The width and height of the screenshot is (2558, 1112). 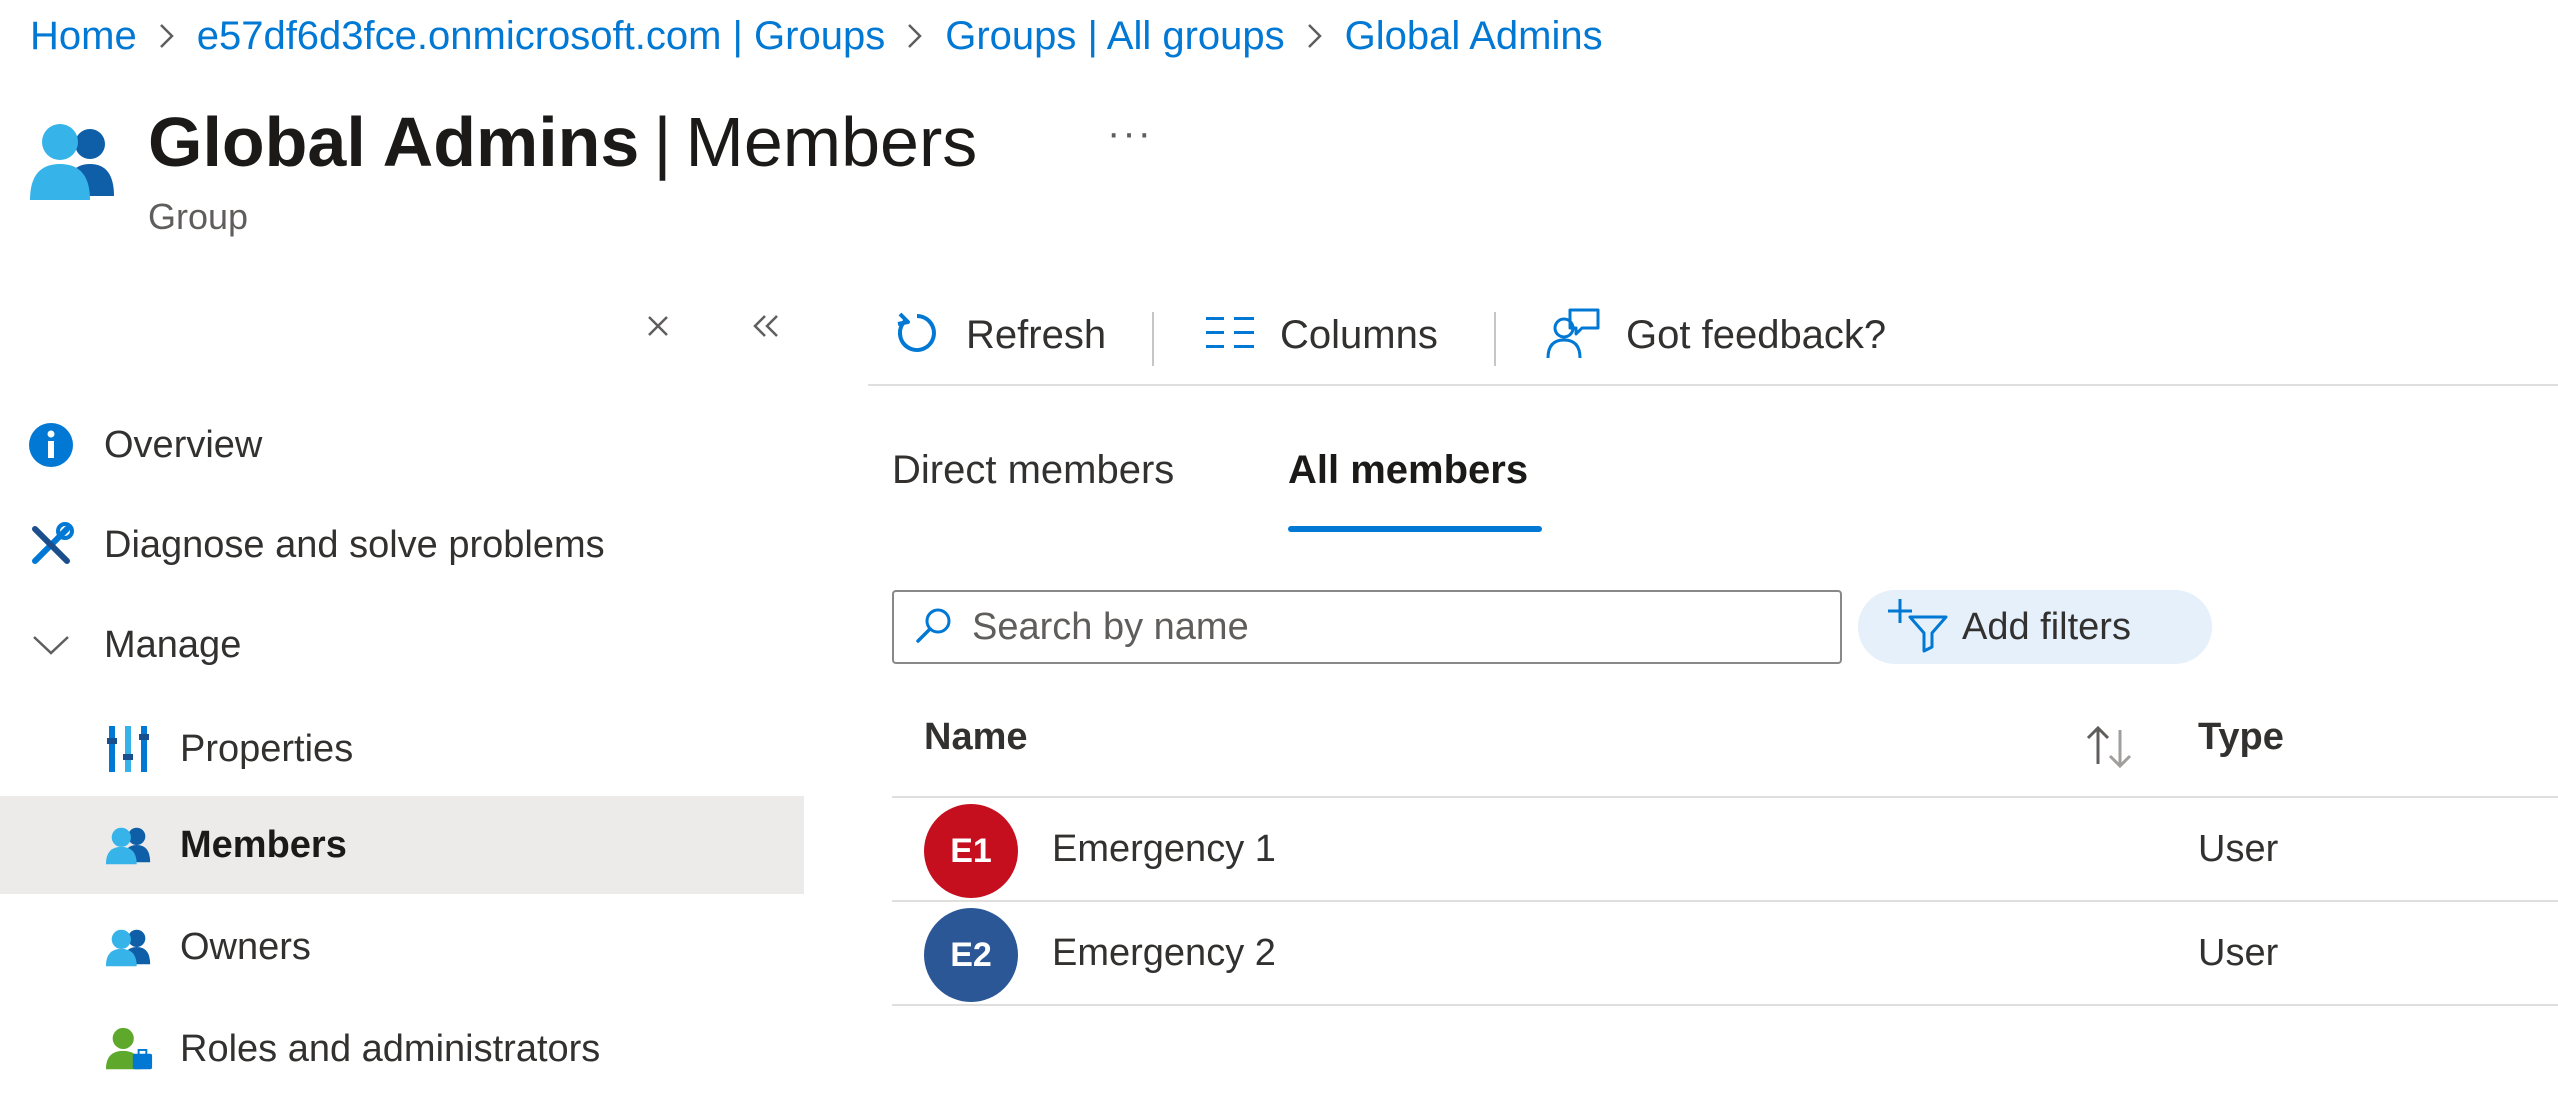 I want to click on feedback-button: Got feedback?, so click(x=1716, y=335).